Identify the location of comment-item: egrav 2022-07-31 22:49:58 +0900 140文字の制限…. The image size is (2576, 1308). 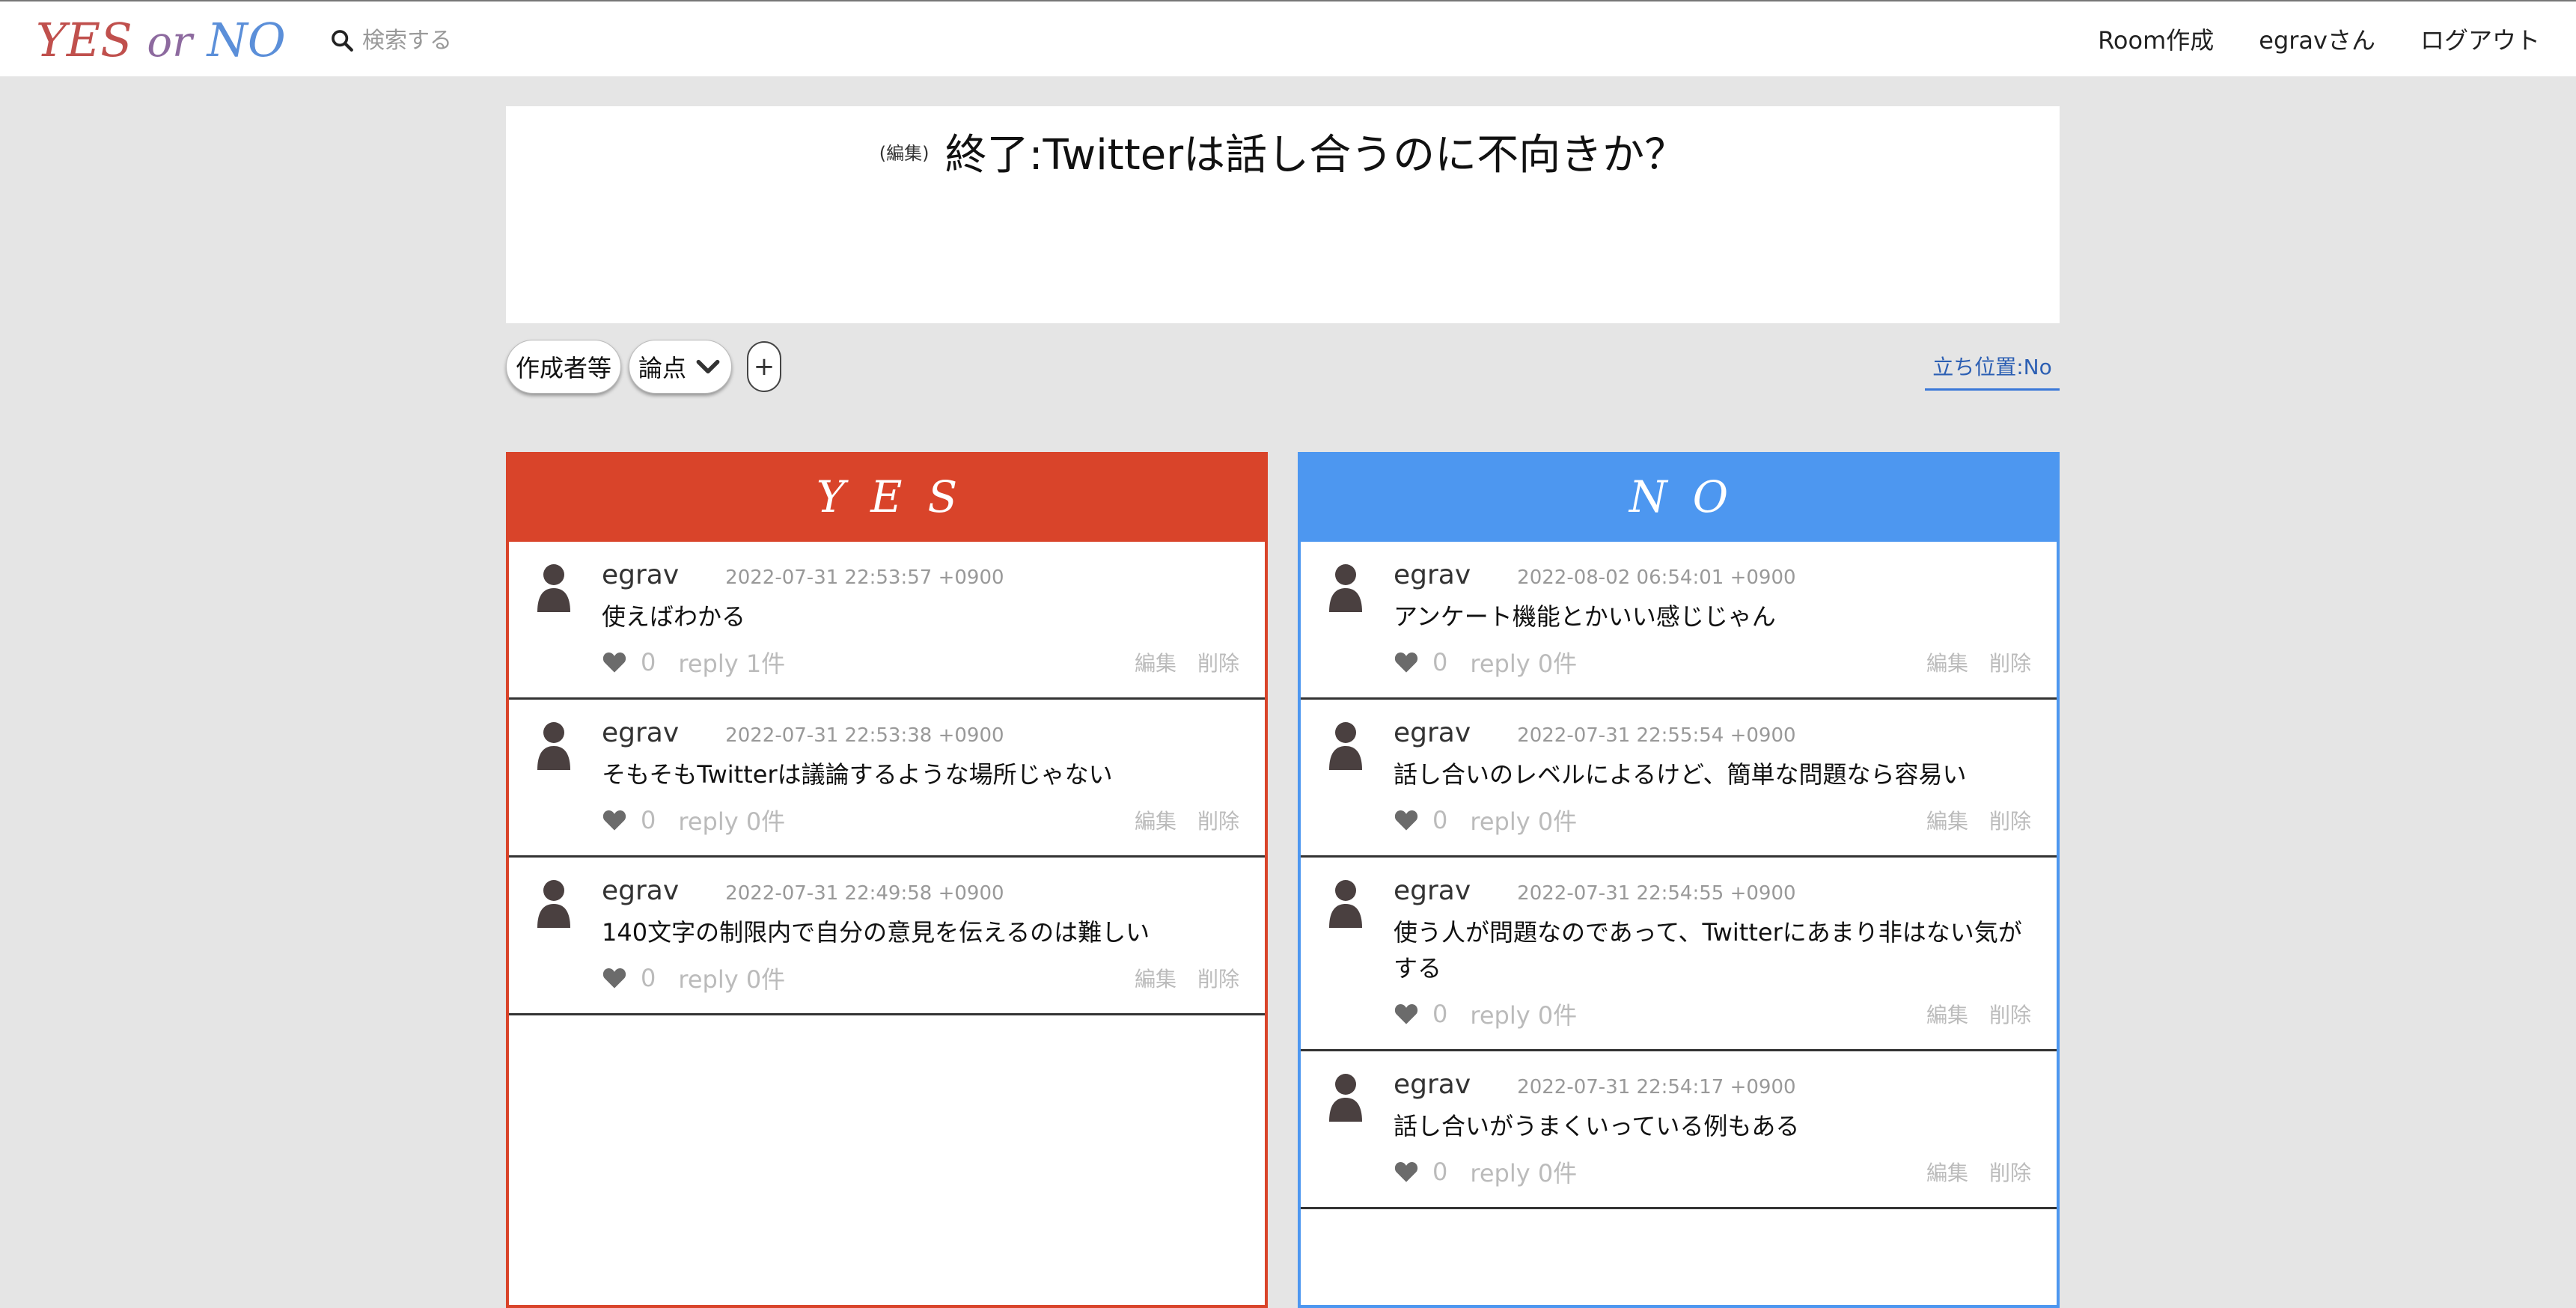
(887, 936).